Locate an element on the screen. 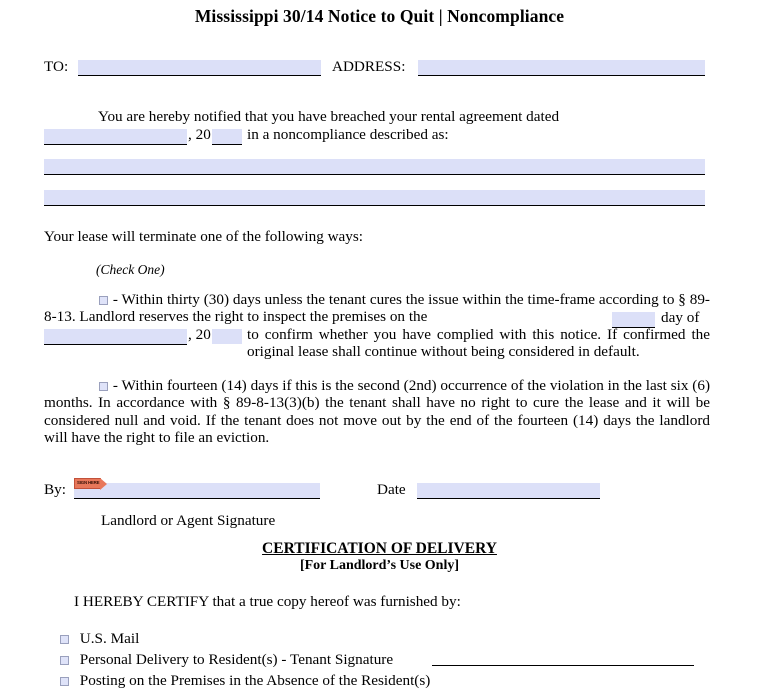  fourteen-day-checkbox is located at coordinates (103, 386).